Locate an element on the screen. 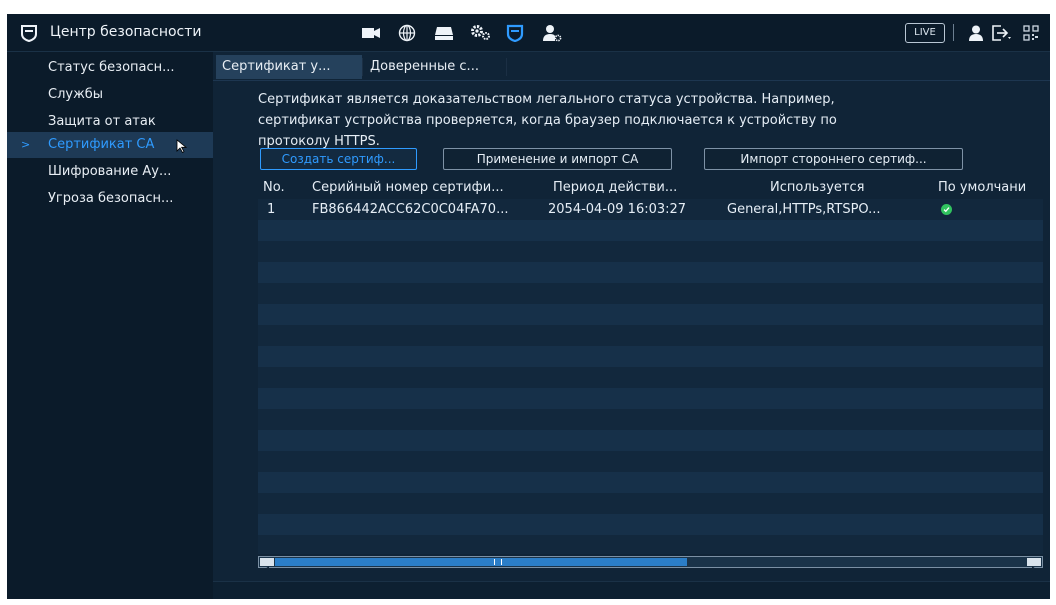 The image size is (1056, 605). sidebar-item-label: Сертификат CA is located at coordinates (101, 144).